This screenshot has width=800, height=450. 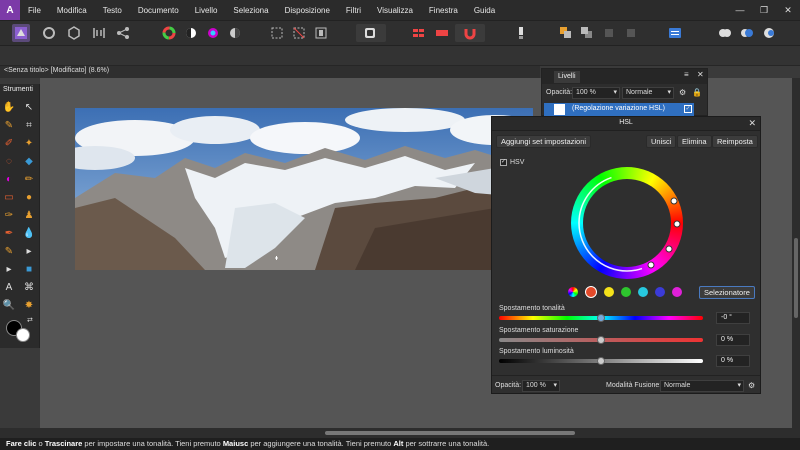 I want to click on gear-icon: ⚙, so click(x=751, y=385).